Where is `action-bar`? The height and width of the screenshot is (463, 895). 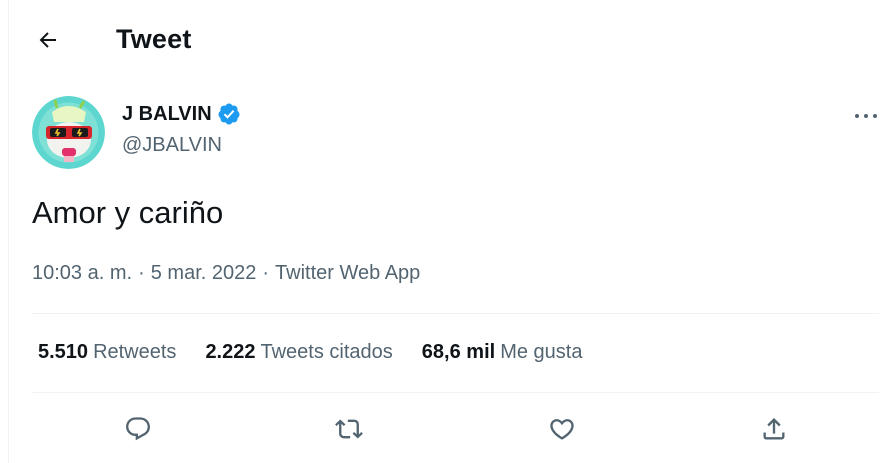
action-bar is located at coordinates (447, 429).